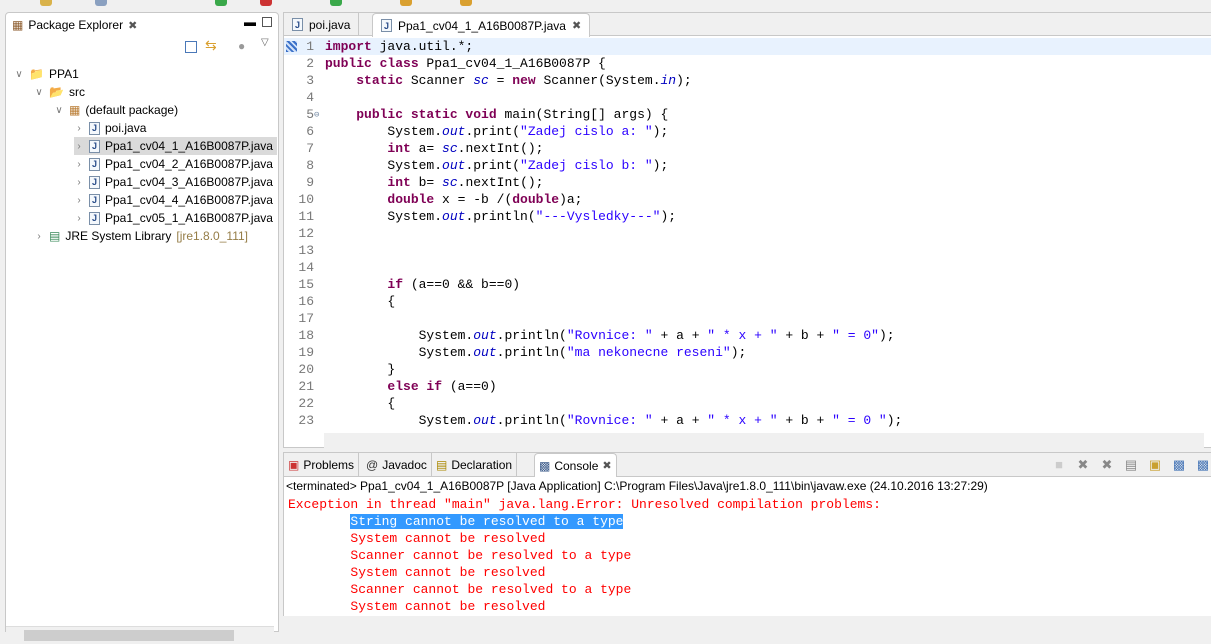 The height and width of the screenshot is (644, 1211). What do you see at coordinates (265, 42) in the screenshot?
I see `view-menu-icon: ▽` at bounding box center [265, 42].